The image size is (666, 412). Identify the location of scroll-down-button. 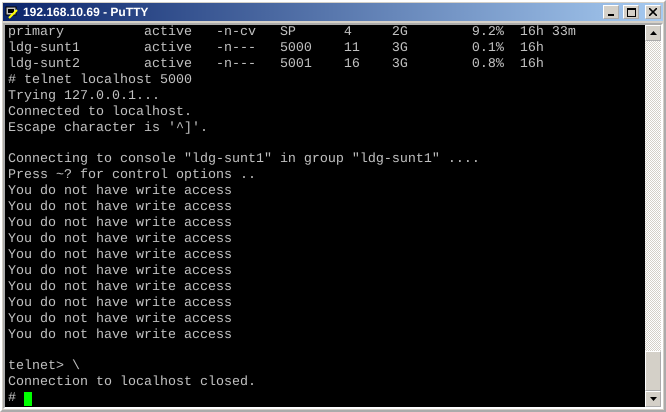
(653, 399).